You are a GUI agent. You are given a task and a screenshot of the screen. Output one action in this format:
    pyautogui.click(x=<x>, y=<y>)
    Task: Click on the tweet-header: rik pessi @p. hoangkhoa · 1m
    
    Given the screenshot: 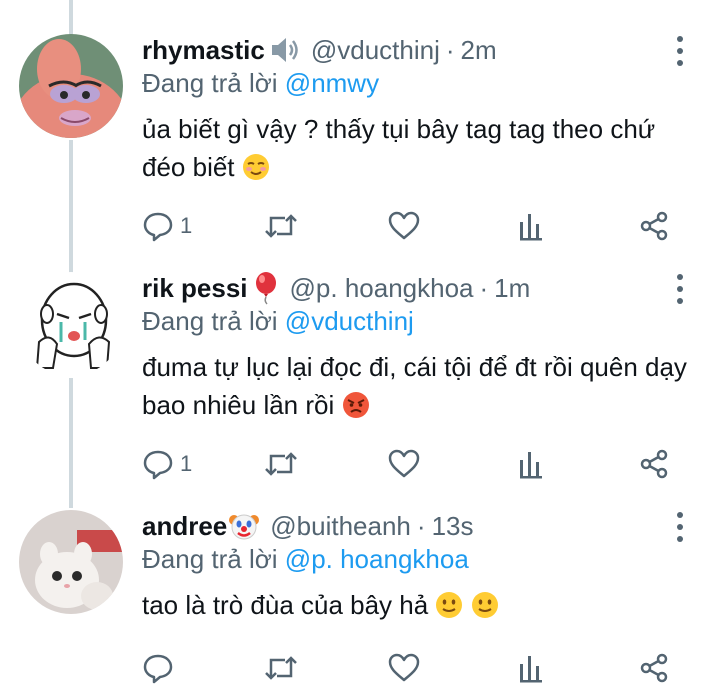 What is the action you would take?
    pyautogui.click(x=336, y=288)
    